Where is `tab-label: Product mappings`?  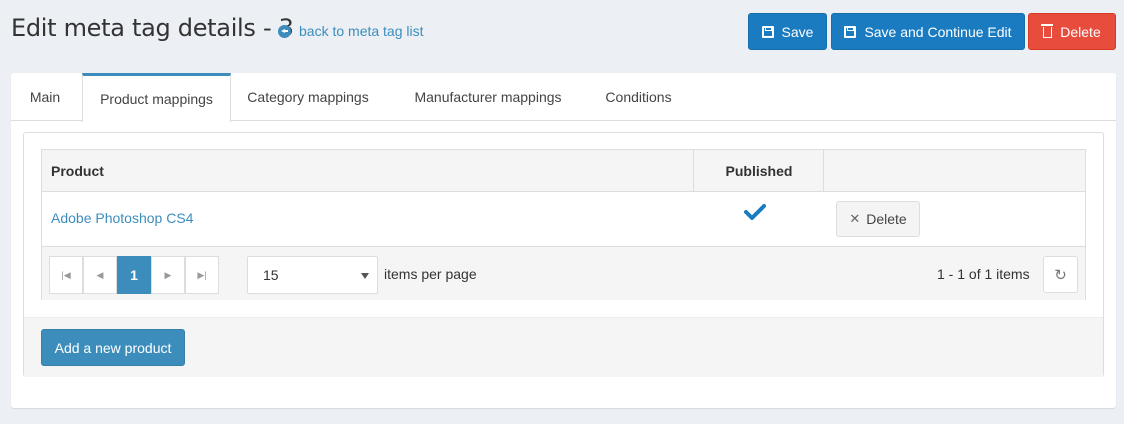
tab-label: Product mappings is located at coordinates (156, 99).